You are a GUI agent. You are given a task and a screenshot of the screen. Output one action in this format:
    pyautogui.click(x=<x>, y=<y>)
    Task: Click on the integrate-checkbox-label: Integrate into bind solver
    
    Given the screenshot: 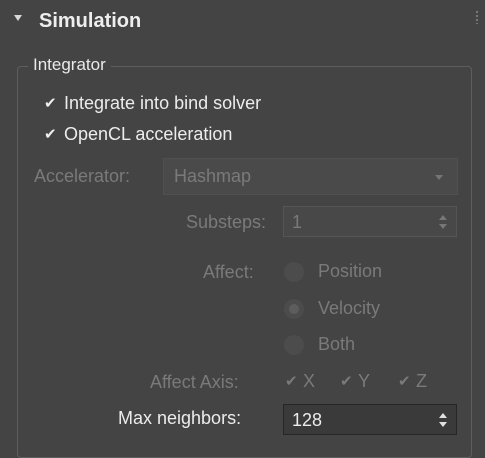 What is the action you would take?
    pyautogui.click(x=163, y=103)
    